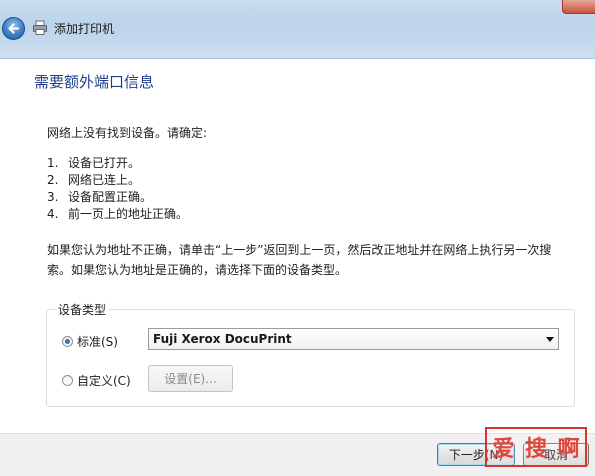  I want to click on group-label: 设备类型, so click(82, 309).